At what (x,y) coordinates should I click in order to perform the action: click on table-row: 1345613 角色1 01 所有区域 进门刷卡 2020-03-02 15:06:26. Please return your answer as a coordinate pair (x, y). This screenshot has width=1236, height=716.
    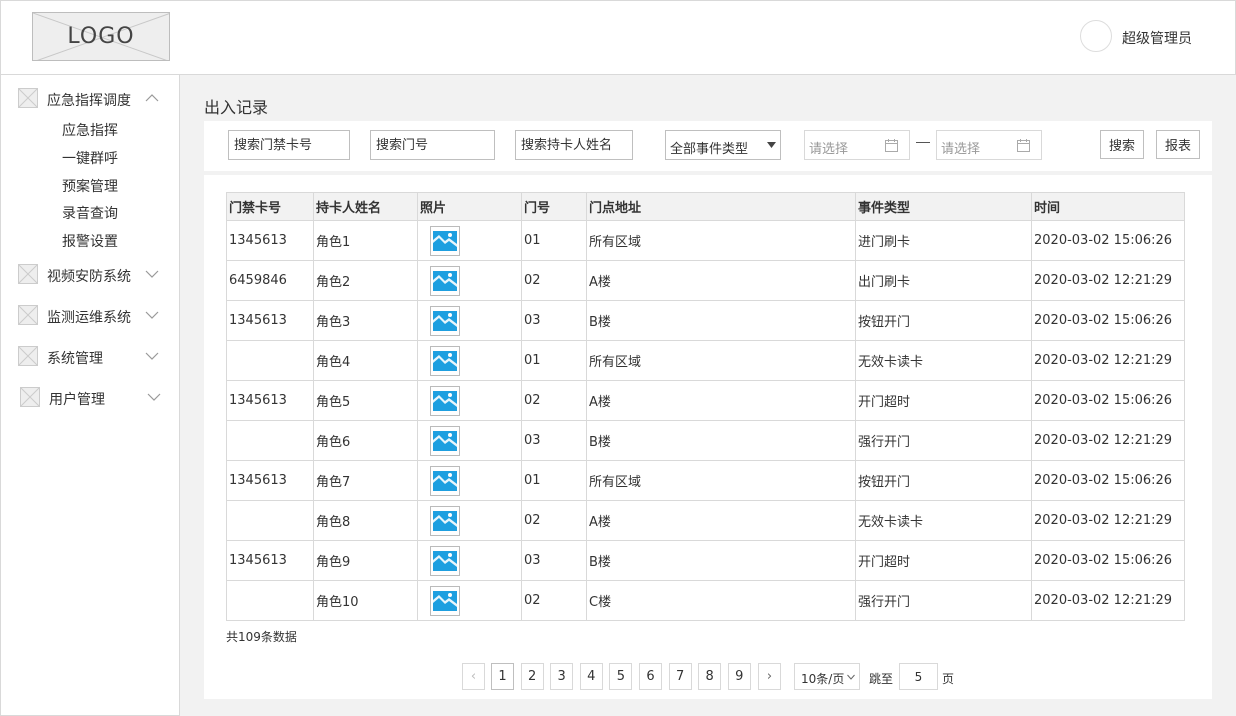
    Looking at the image, I should click on (705, 240).